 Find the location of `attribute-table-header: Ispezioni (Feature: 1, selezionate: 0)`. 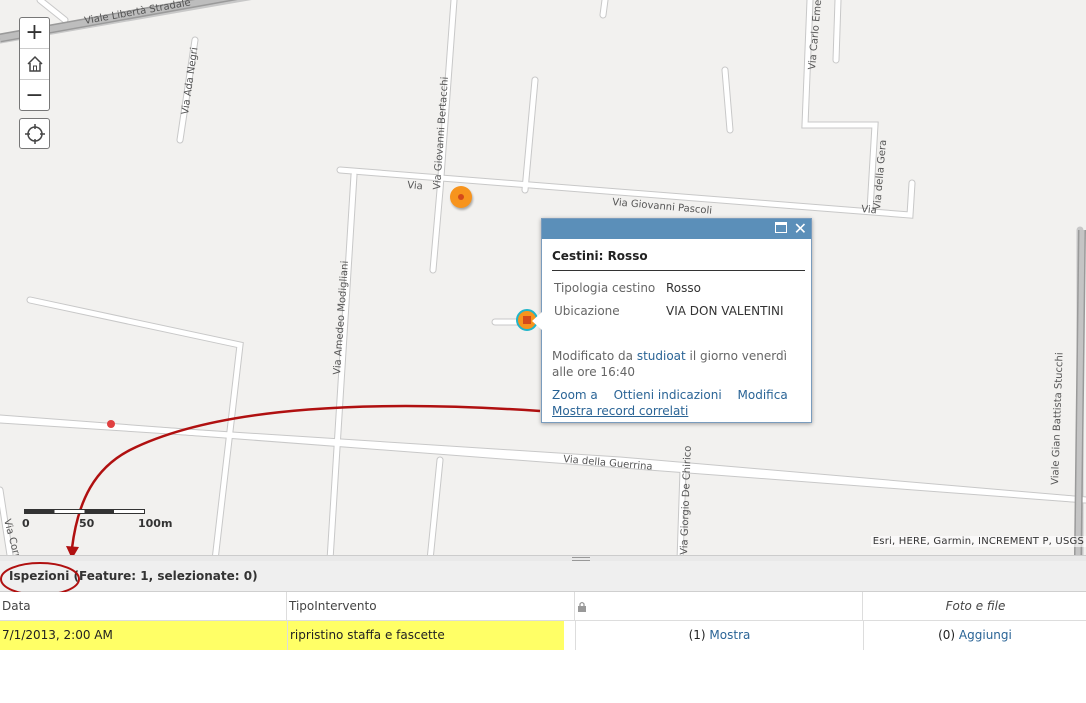

attribute-table-header: Ispezioni (Feature: 1, selezionate: 0) is located at coordinates (543, 578).